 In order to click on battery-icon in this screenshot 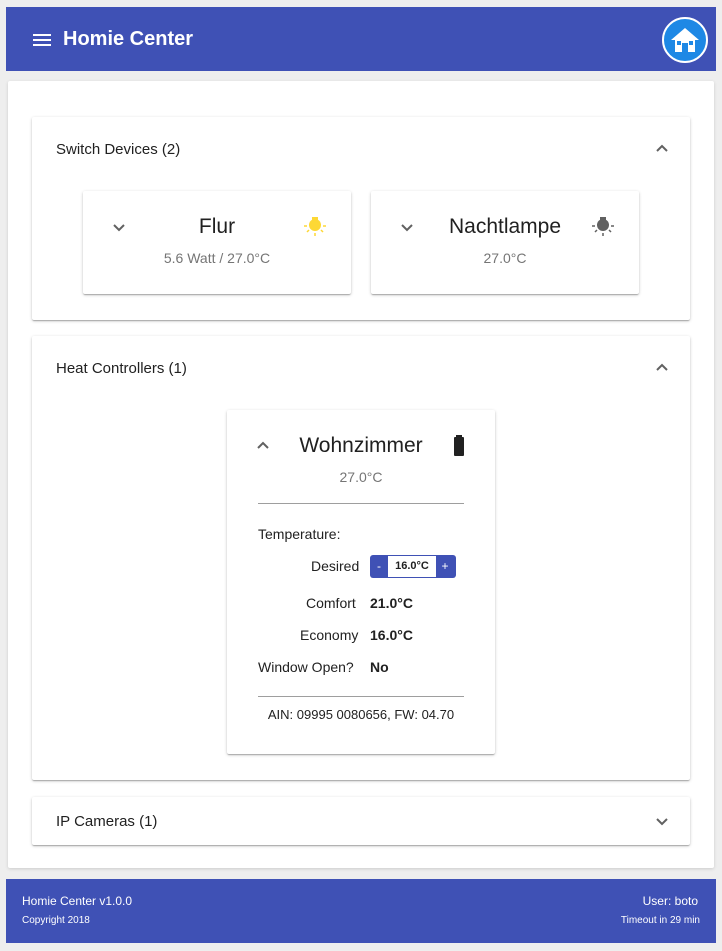, I will do `click(459, 445)`.